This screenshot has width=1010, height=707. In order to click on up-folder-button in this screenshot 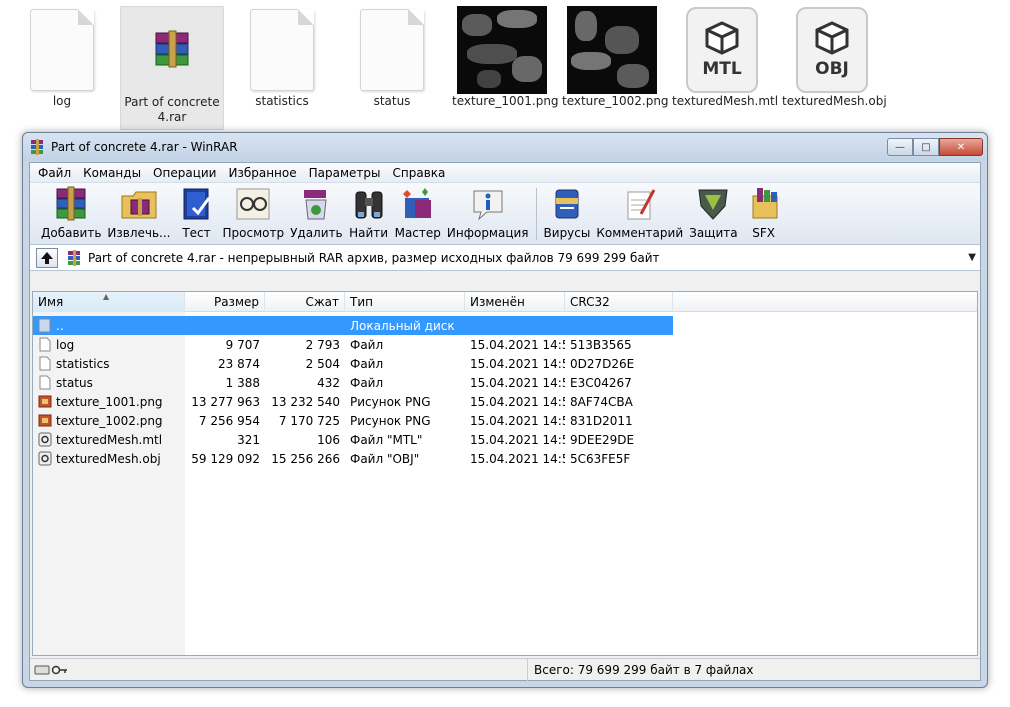, I will do `click(47, 257)`.